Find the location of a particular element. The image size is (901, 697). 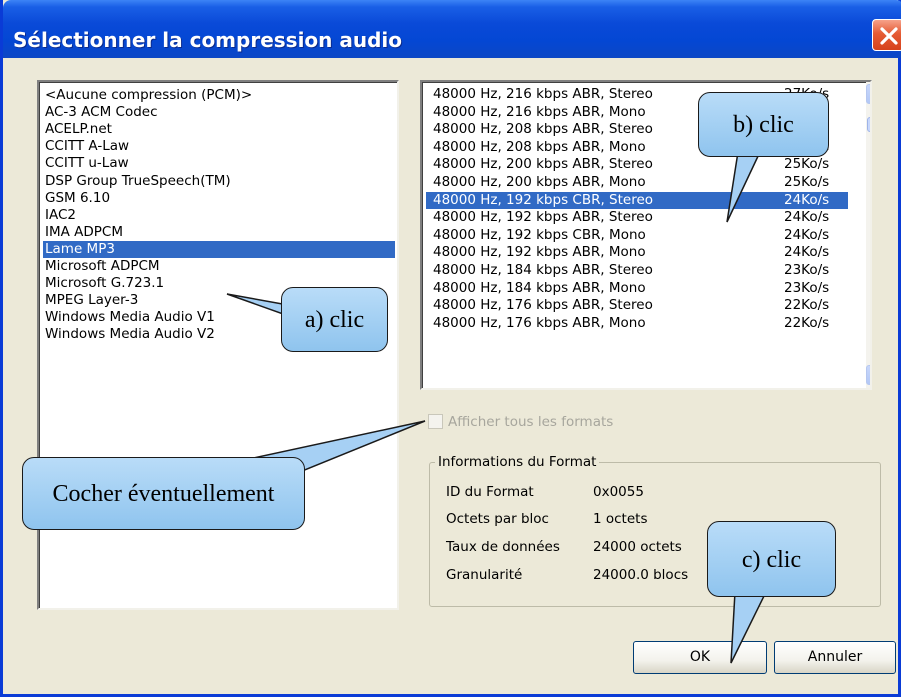

callout-b: b) clic is located at coordinates (763, 124).